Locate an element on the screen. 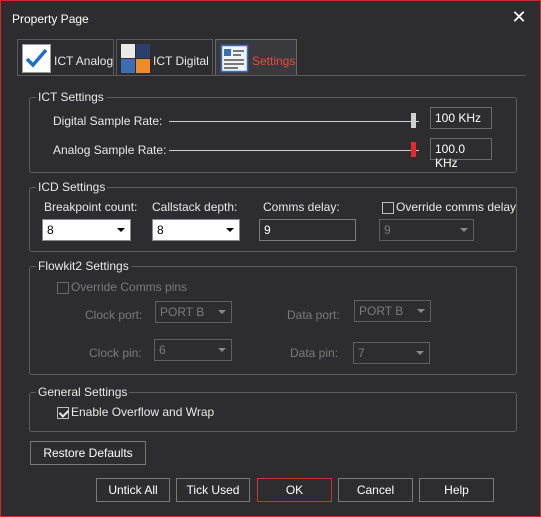  tab-label: Settings is located at coordinates (274, 61).